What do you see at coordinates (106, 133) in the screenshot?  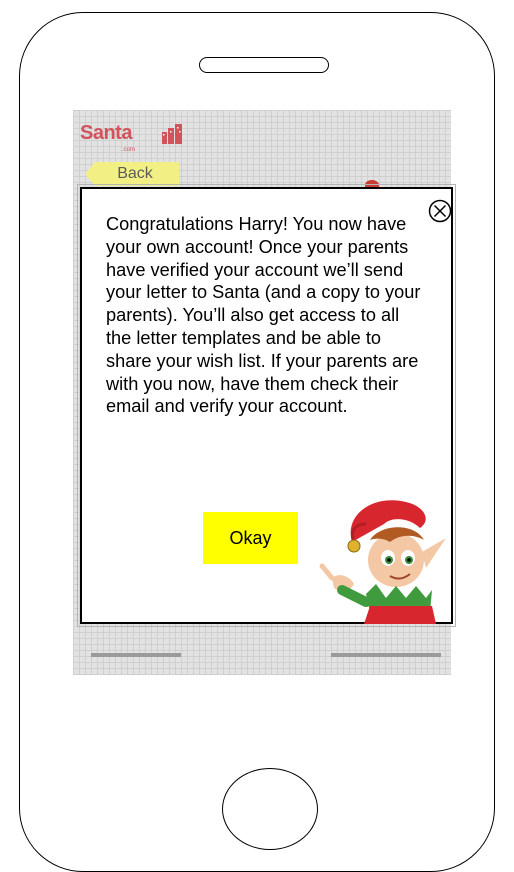 I see `site-logo: Santa` at bounding box center [106, 133].